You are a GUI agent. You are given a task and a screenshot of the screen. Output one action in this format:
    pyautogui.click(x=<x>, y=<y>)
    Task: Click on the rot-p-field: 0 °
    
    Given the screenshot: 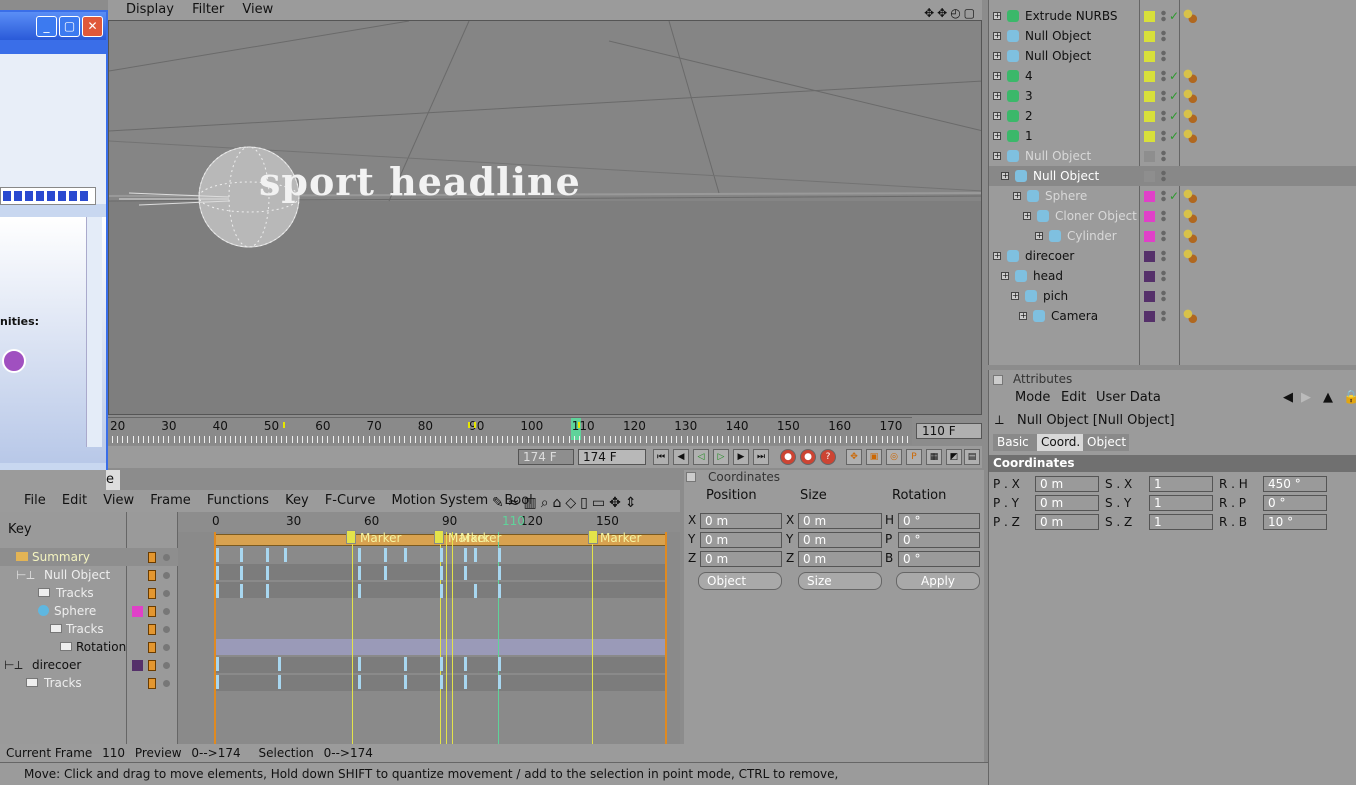 What is the action you would take?
    pyautogui.click(x=939, y=540)
    